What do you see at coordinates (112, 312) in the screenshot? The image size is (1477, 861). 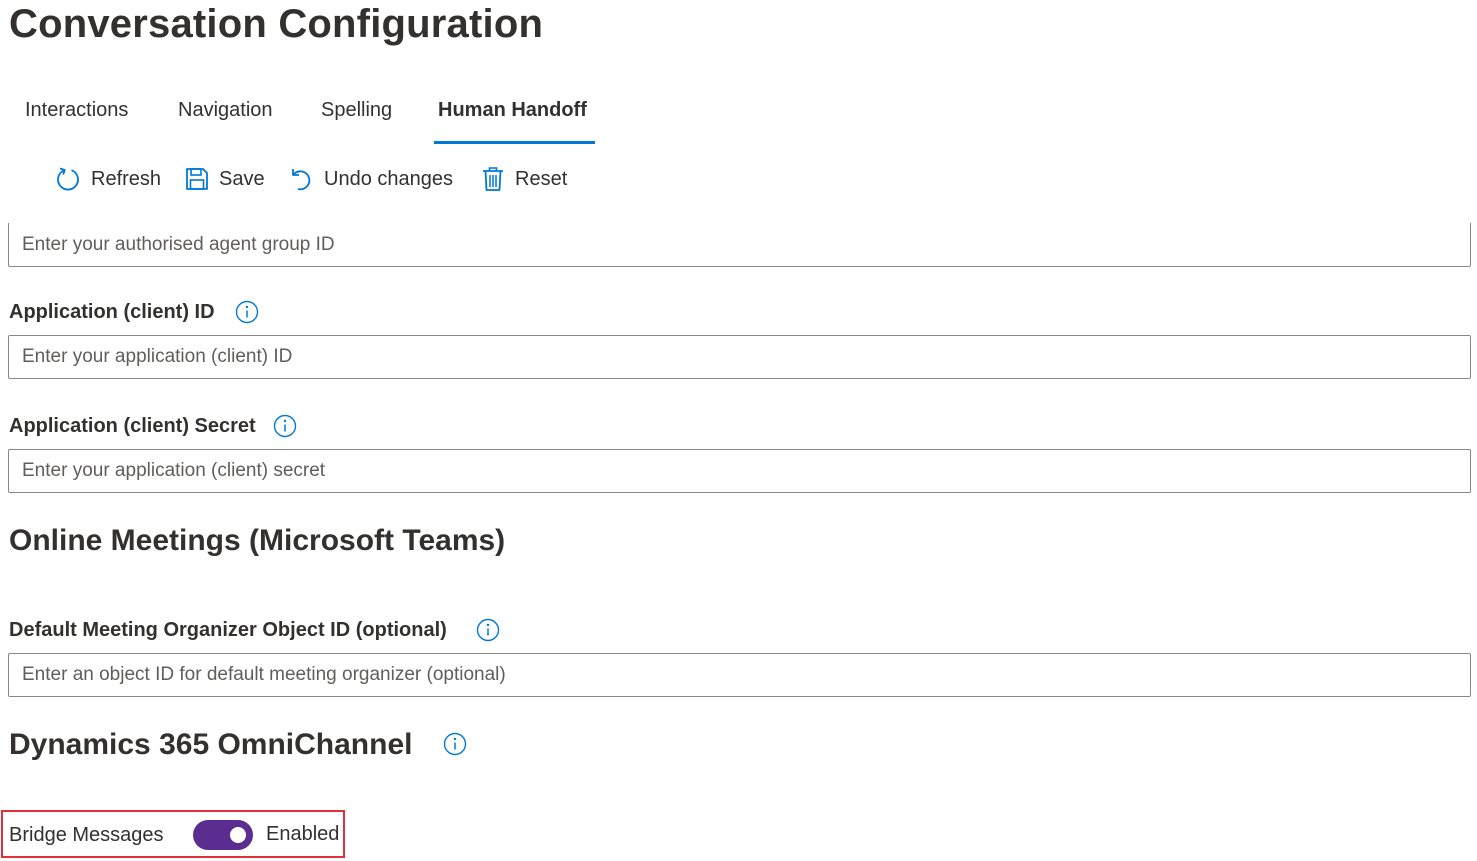 I see `client-id-label: Application (client) ID` at bounding box center [112, 312].